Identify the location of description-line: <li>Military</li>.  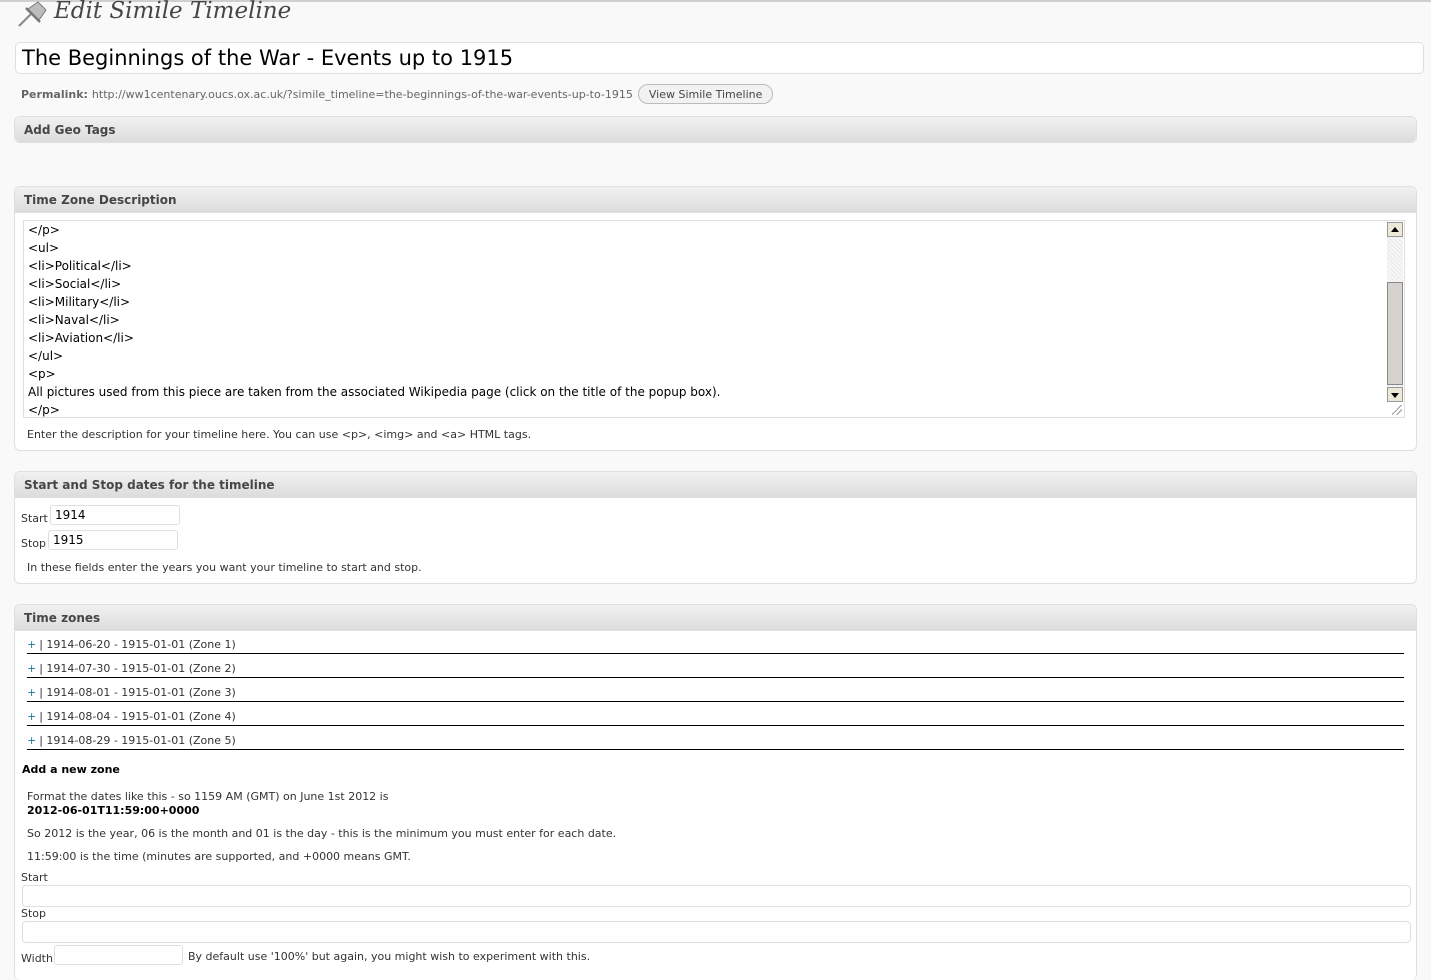
(79, 302).